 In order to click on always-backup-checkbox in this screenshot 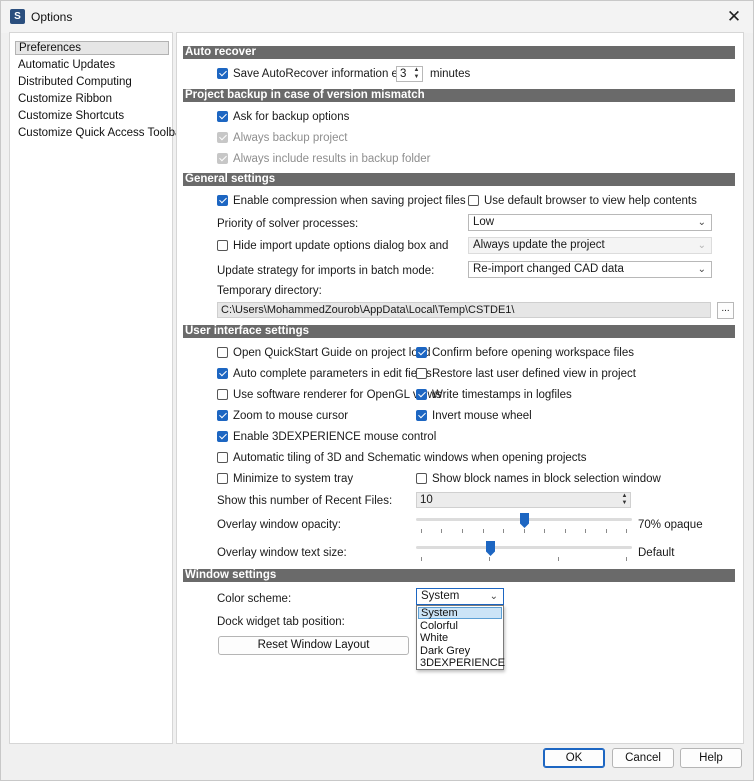, I will do `click(222, 137)`.